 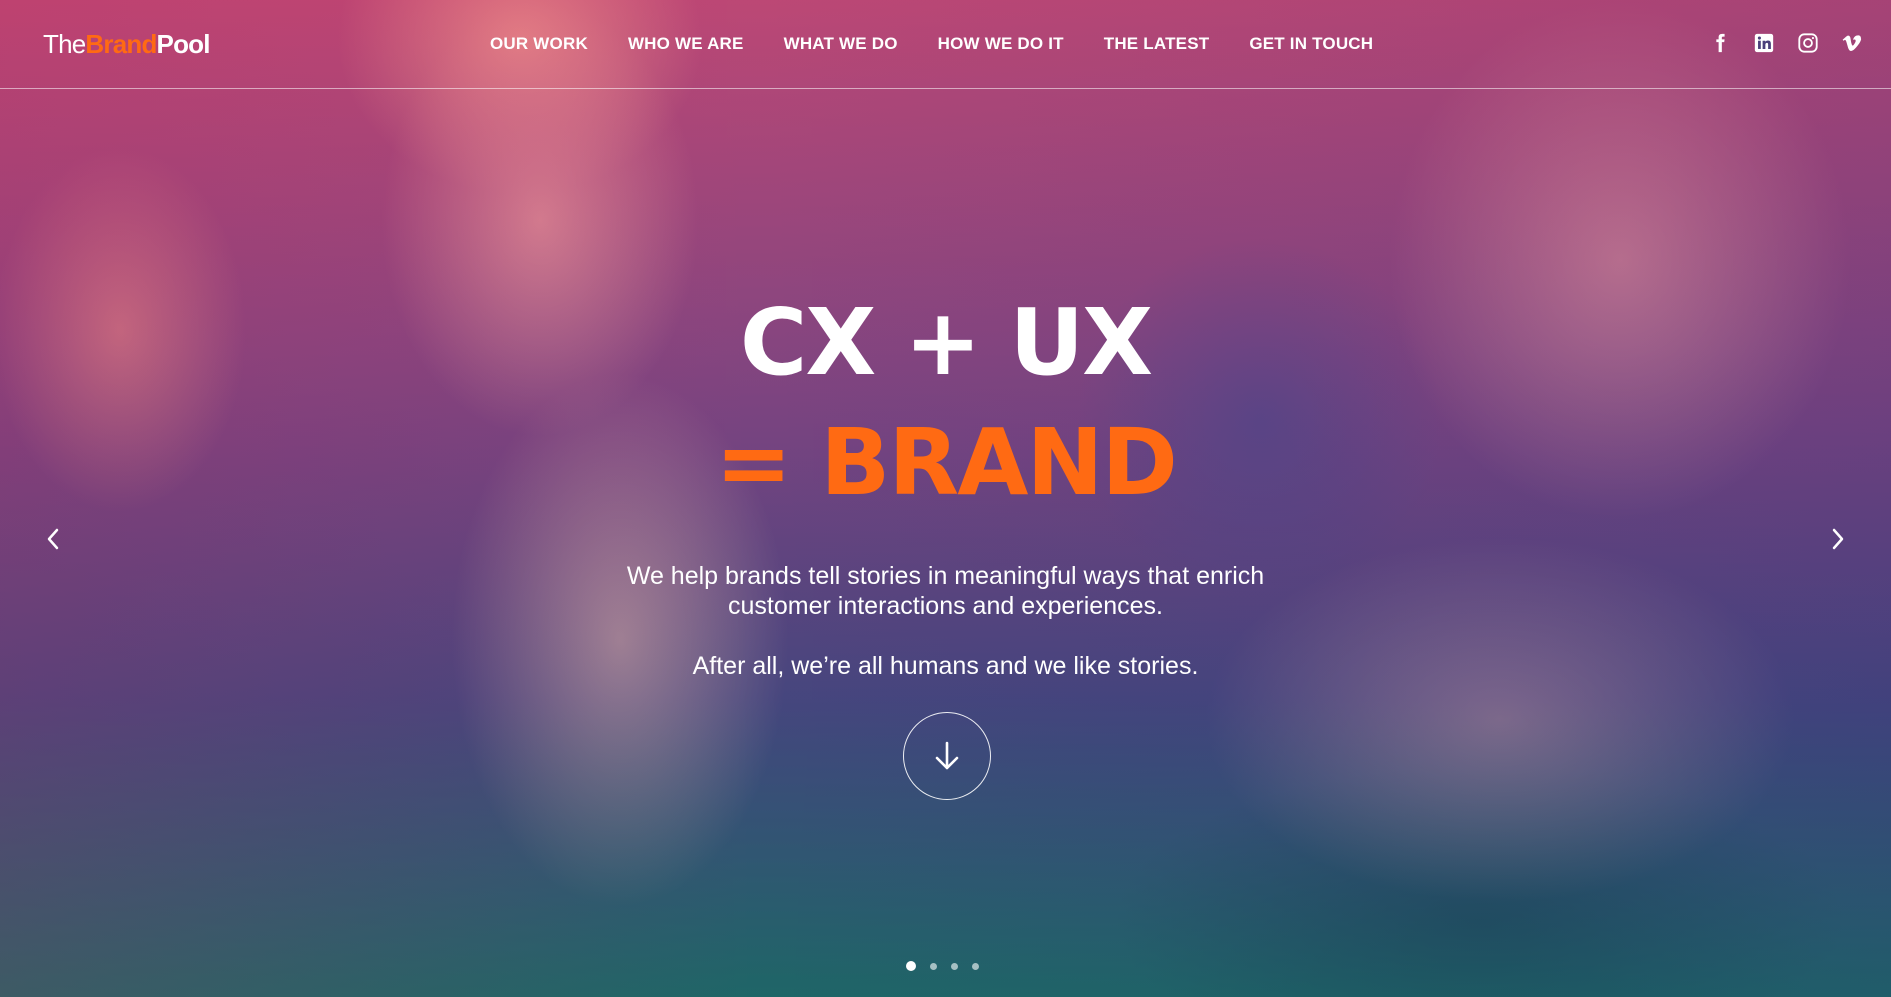 I want to click on nav-item-our-work: OUR WORK, so click(x=539, y=44).